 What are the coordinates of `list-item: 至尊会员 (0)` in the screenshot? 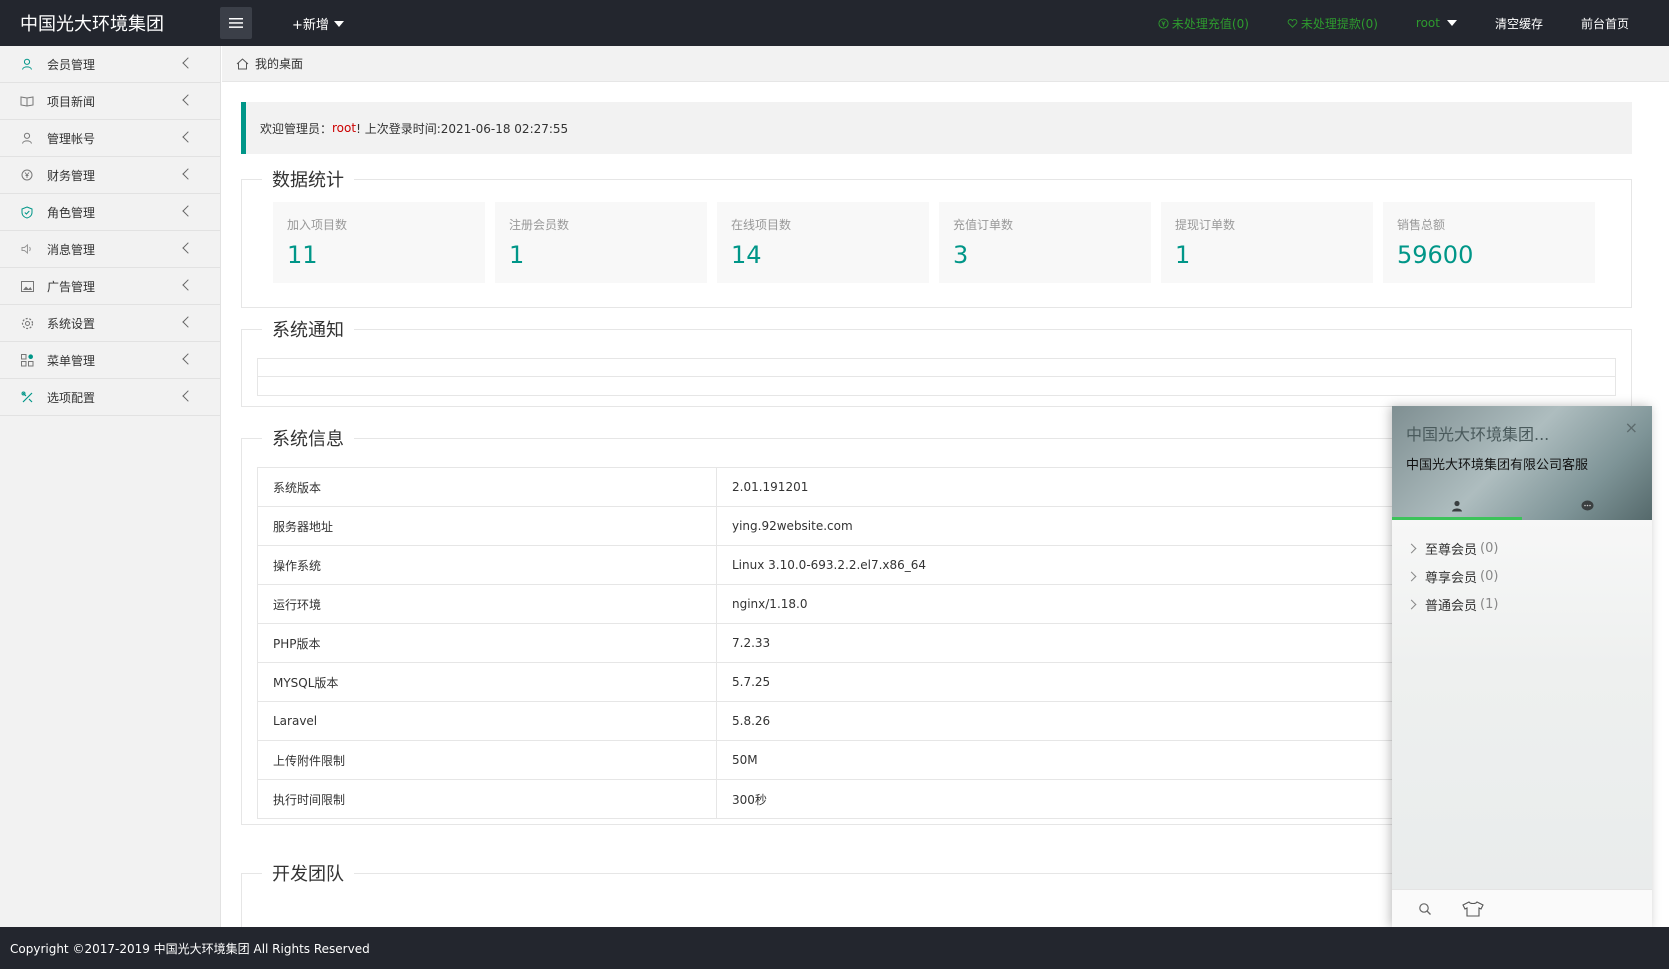 It's located at (1529, 548).